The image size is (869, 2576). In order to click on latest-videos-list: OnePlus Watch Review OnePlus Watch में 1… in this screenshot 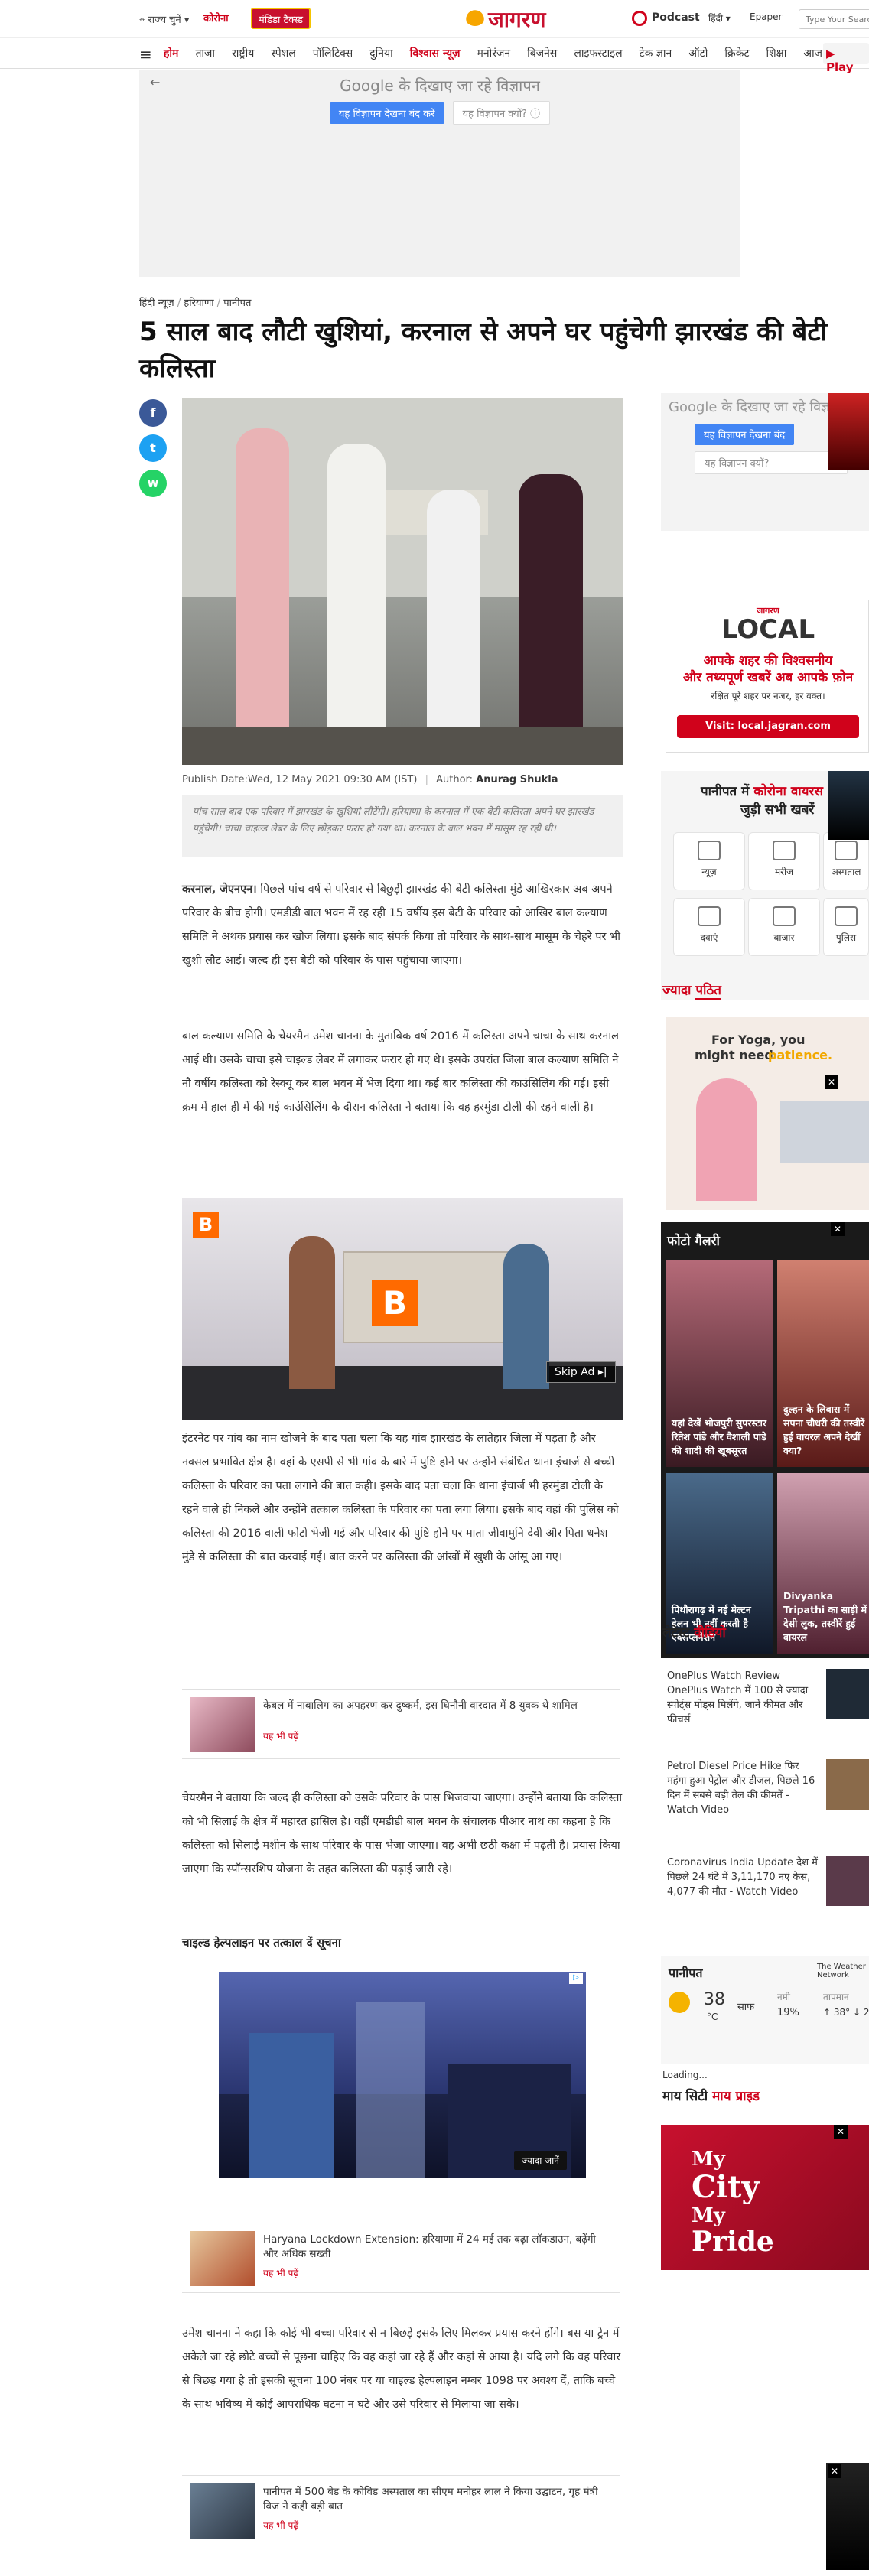, I will do `click(765, 1797)`.